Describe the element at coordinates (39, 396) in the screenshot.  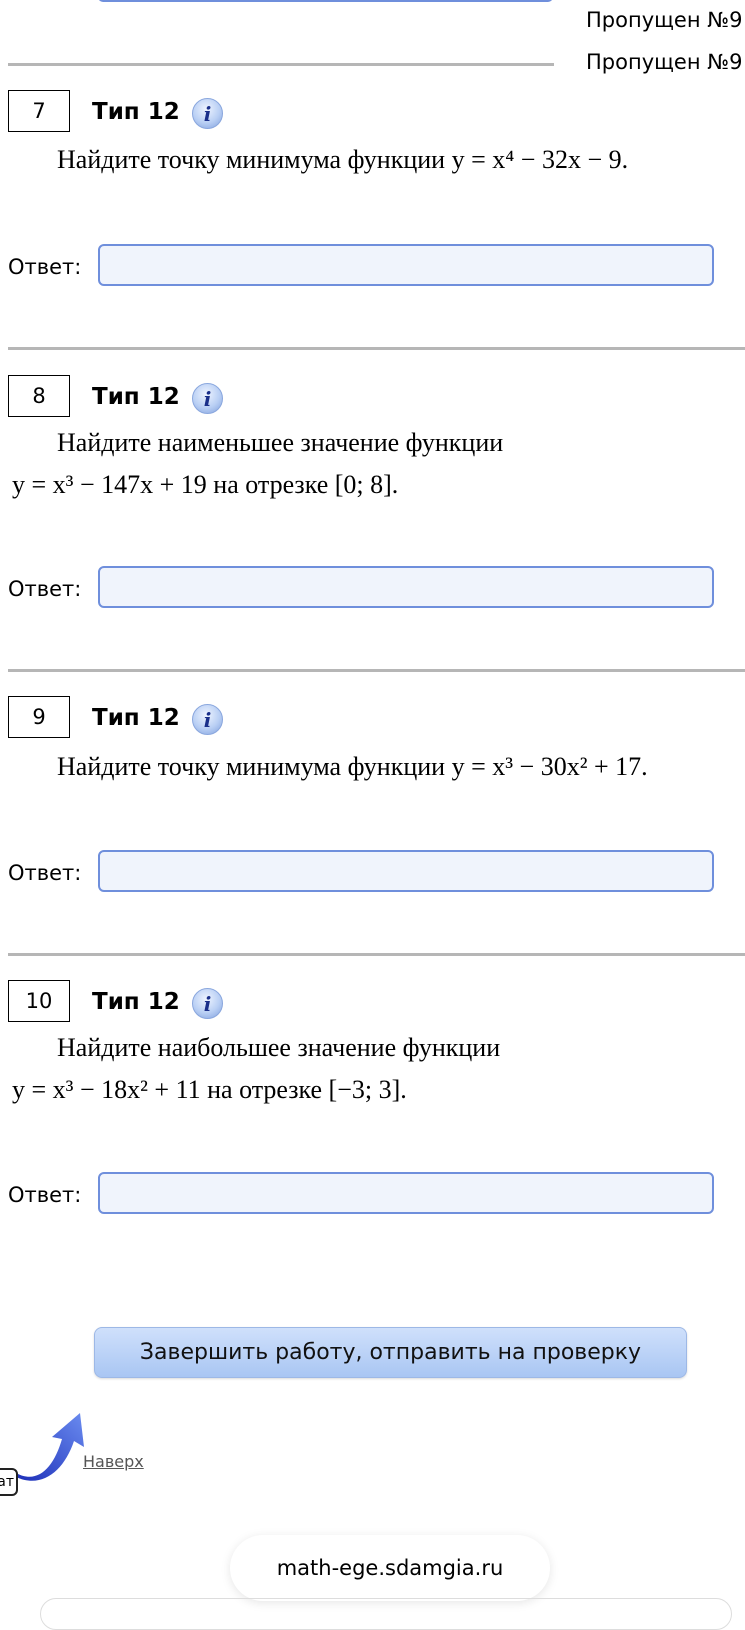
I see `task-number: 8` at that location.